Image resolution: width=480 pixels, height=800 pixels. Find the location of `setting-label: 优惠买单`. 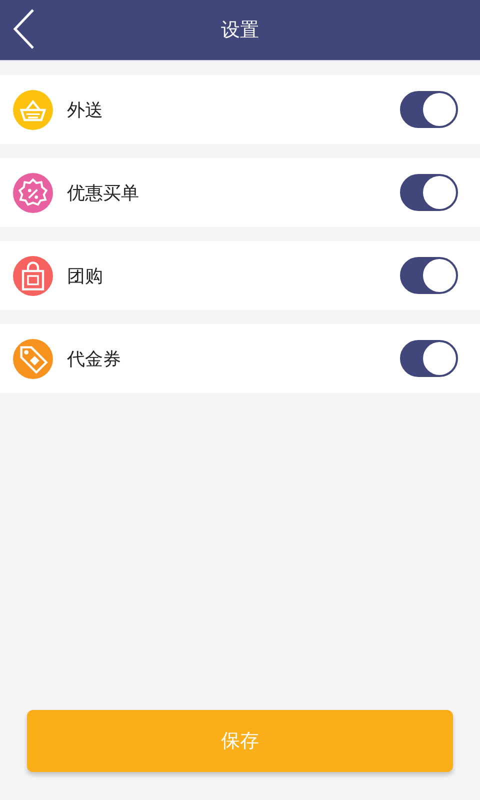

setting-label: 优惠买单 is located at coordinates (103, 193).